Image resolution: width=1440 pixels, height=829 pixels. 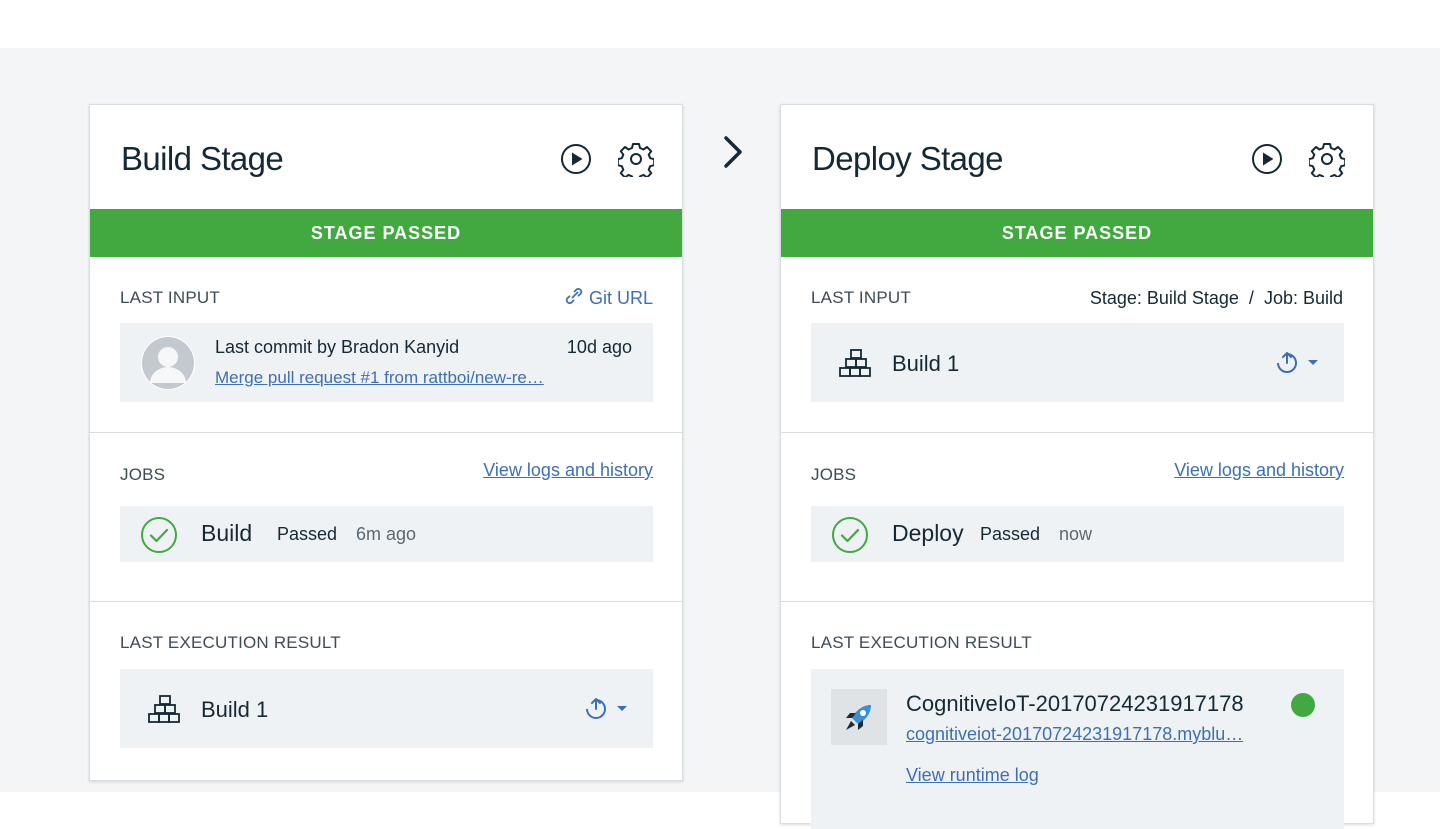 What do you see at coordinates (1075, 703) in the screenshot?
I see `app-name: CognitiveIoT-20170724231917178` at bounding box center [1075, 703].